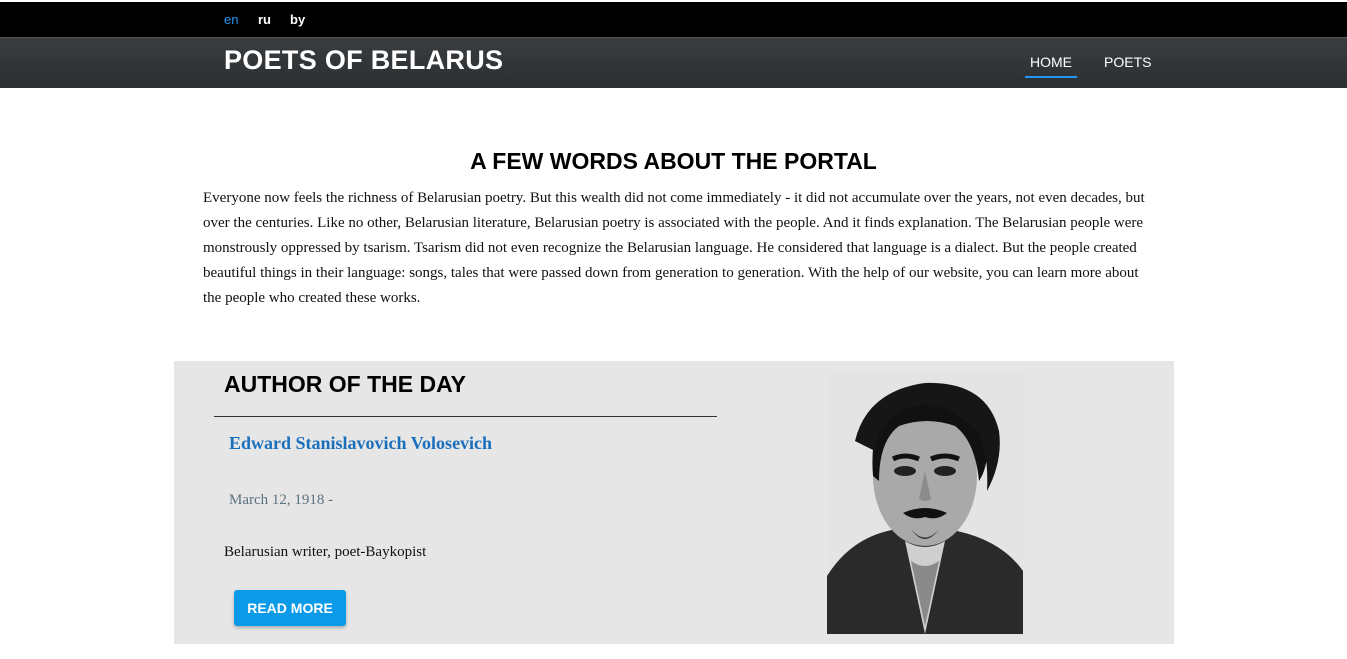  Describe the element at coordinates (345, 384) in the screenshot. I see `author-of-the-day-title: AUTHOR OF THE DAY` at that location.